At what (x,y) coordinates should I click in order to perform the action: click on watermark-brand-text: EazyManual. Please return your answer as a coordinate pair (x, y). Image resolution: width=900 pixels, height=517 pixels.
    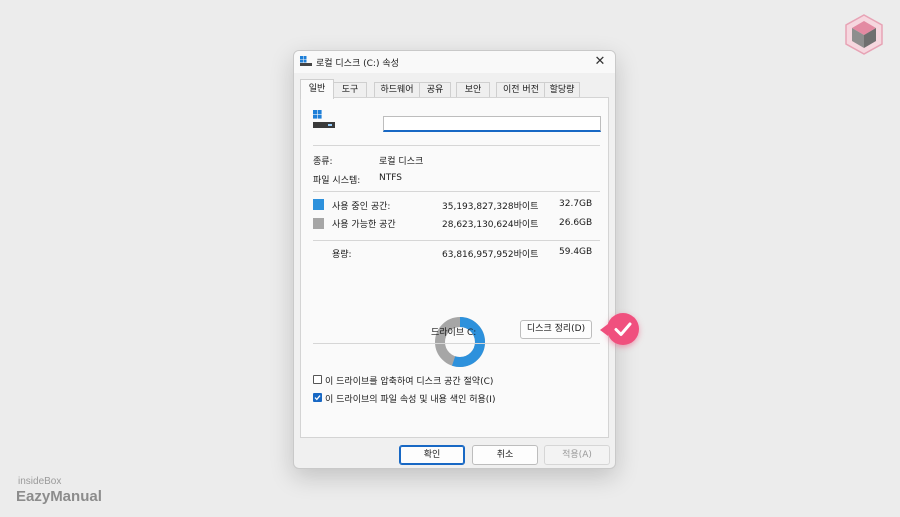
    Looking at the image, I should click on (59, 496).